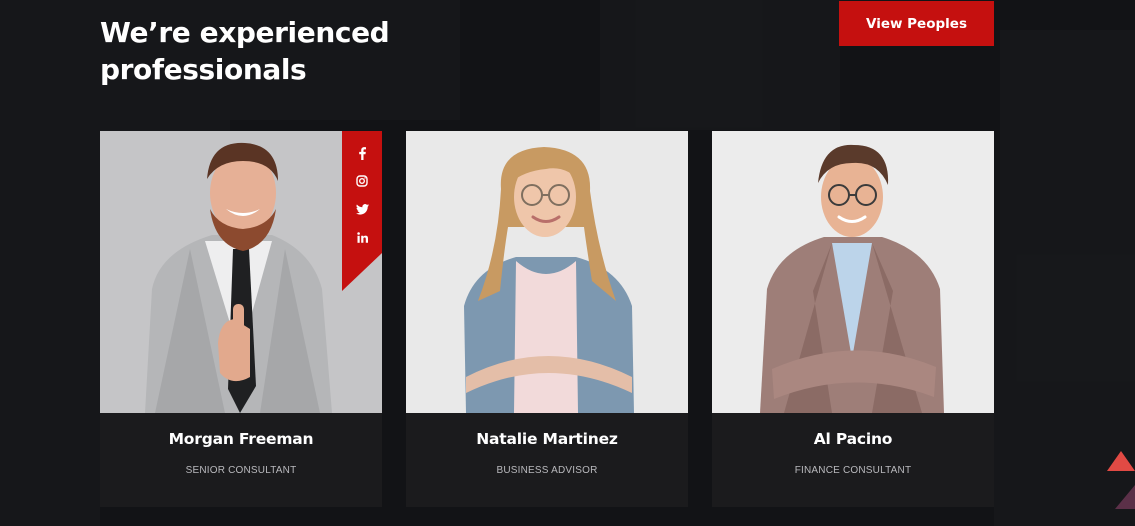  What do you see at coordinates (241, 470) in the screenshot?
I see `team-member-role: SENIOR CONSULTANT` at bounding box center [241, 470].